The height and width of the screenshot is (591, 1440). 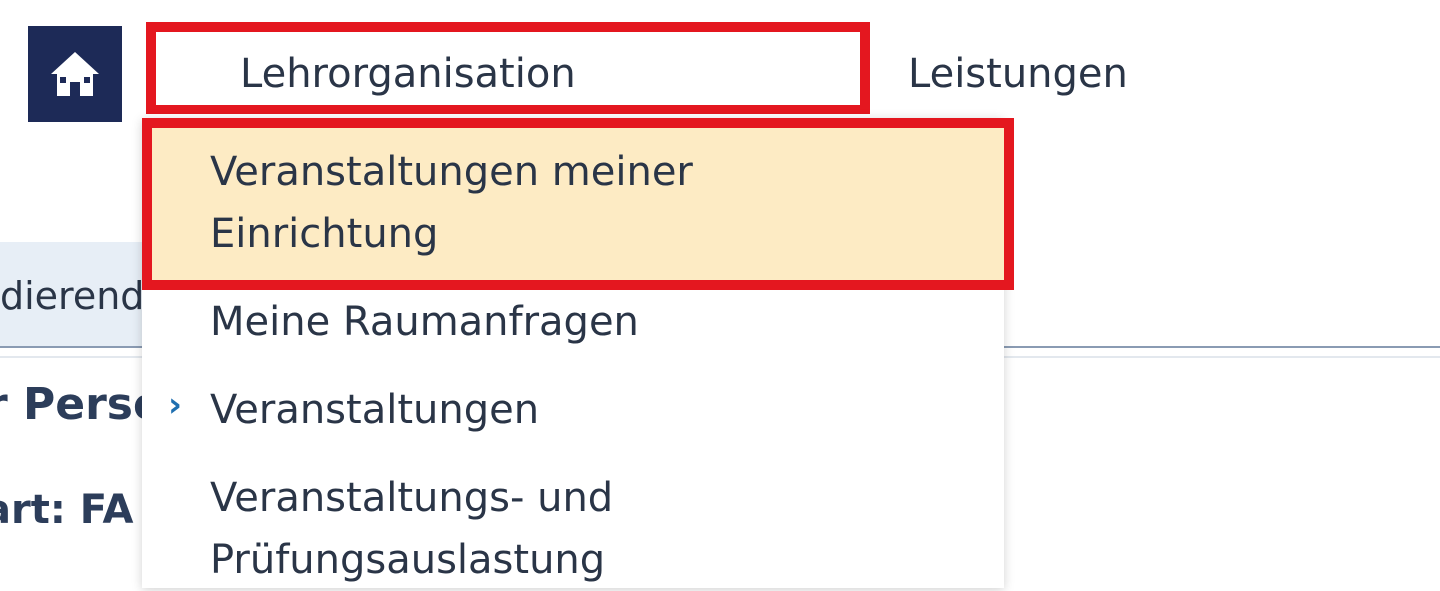 I want to click on menu-item-line: Prüfungsauslastung, so click(x=408, y=560).